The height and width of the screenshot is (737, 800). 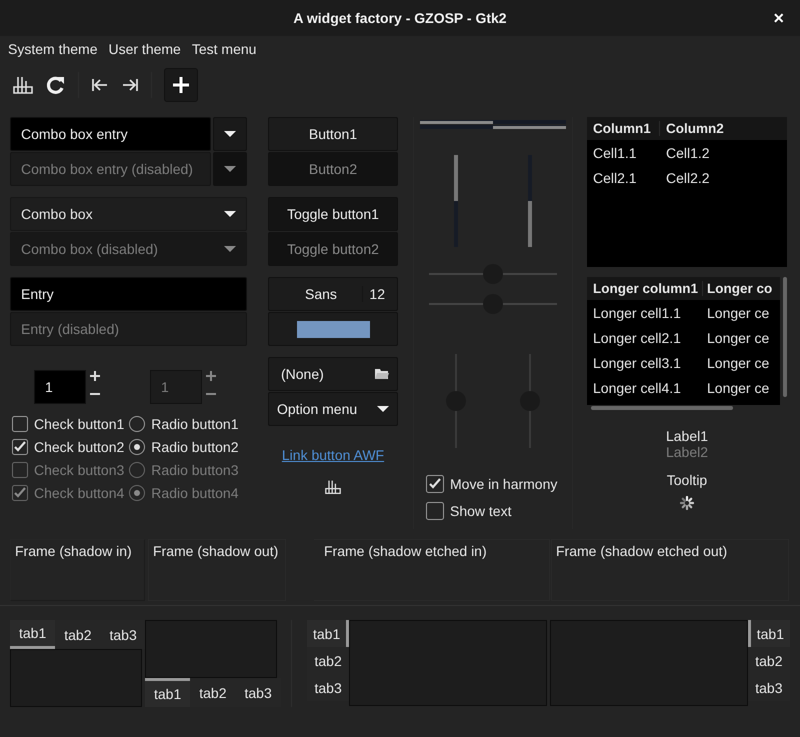 What do you see at coordinates (333, 214) in the screenshot?
I see `toggle-button: Toggle button1` at bounding box center [333, 214].